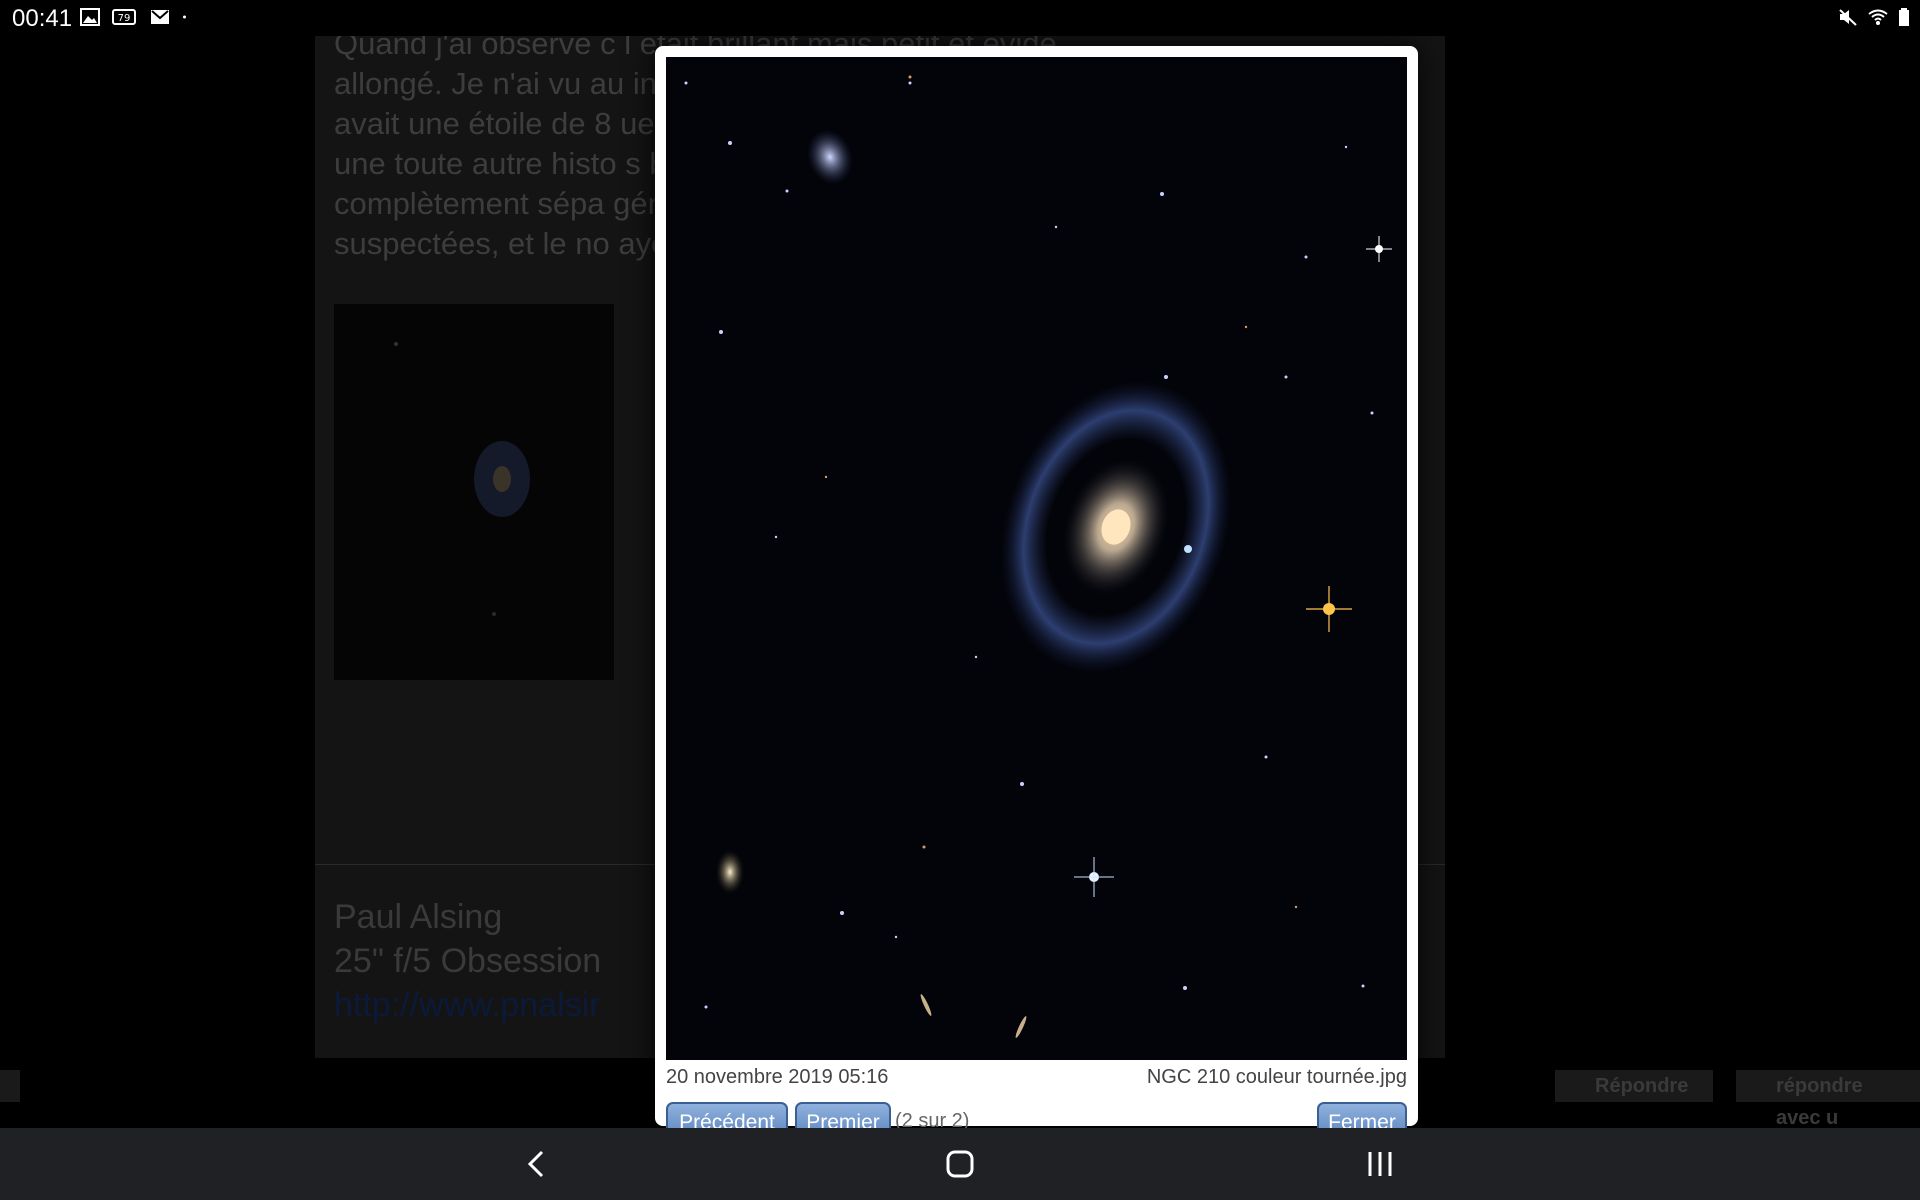  What do you see at coordinates (777, 1077) in the screenshot?
I see `image-date: 20 novembre 2019 05:16` at bounding box center [777, 1077].